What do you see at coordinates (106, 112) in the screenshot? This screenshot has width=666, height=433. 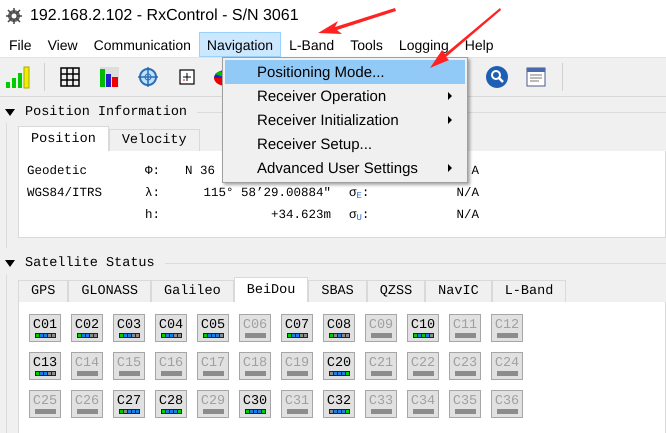 I see `group-title: Position Information` at bounding box center [106, 112].